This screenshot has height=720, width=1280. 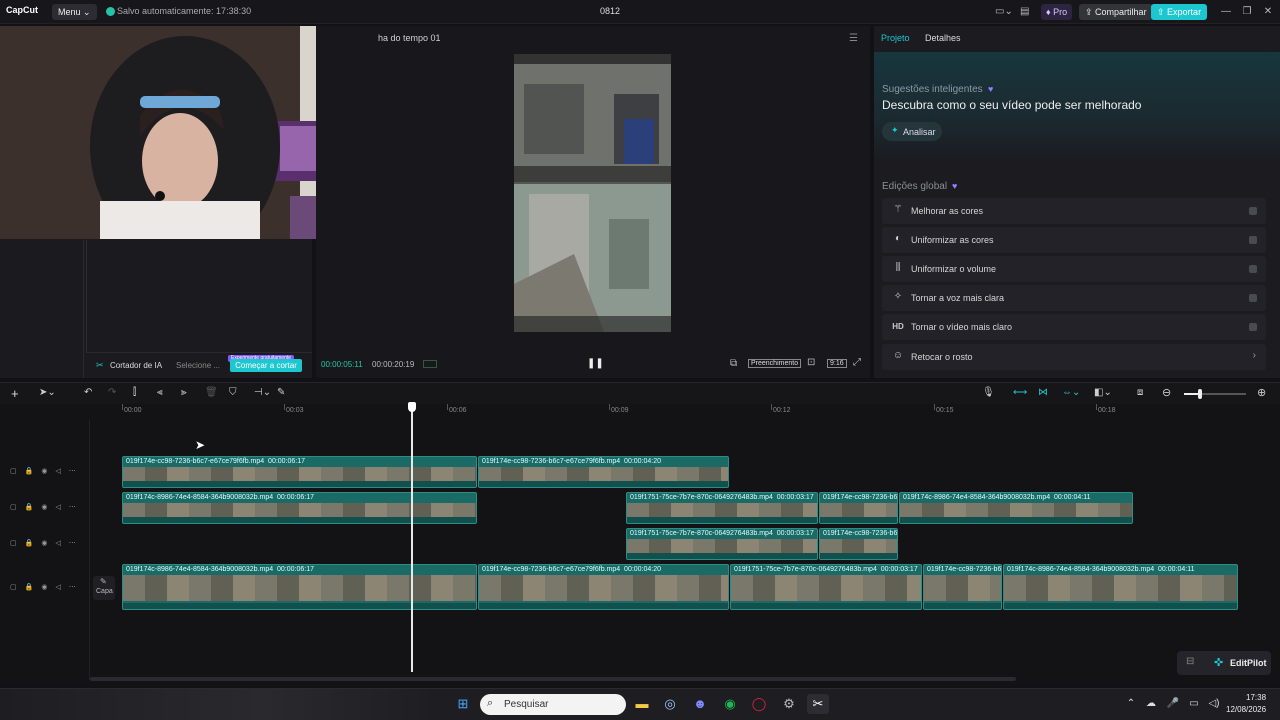 What do you see at coordinates (1116, 12) in the screenshot?
I see `share-button: ⇪ Compartilhar` at bounding box center [1116, 12].